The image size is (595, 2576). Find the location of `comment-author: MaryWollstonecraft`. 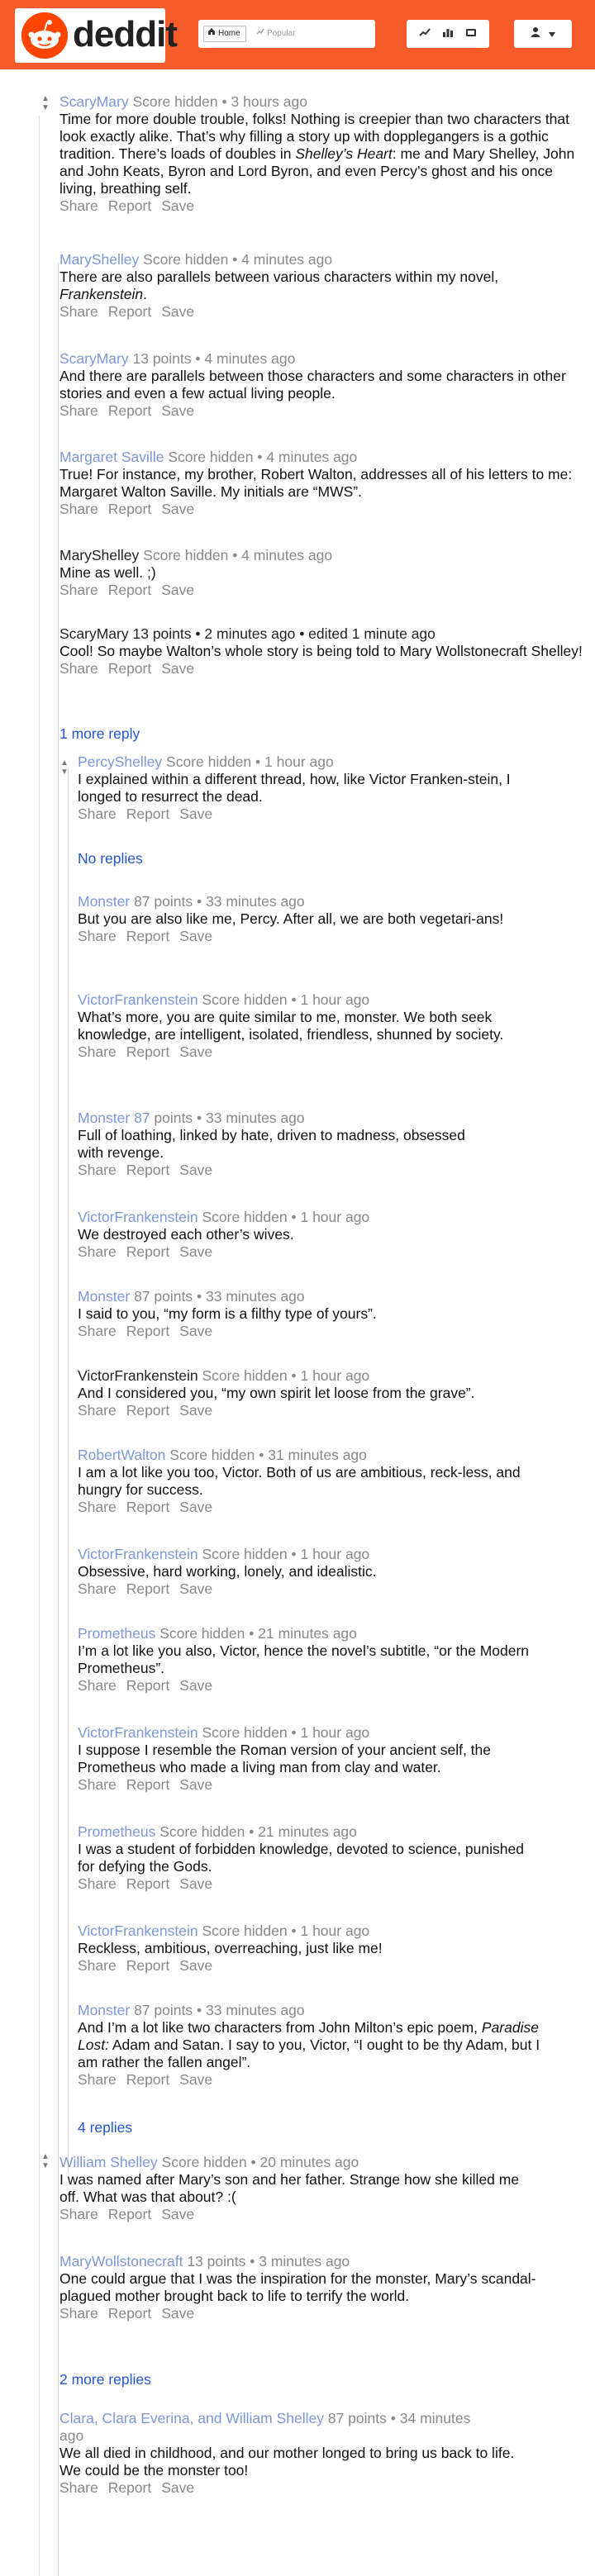

comment-author: MaryWollstonecraft is located at coordinates (121, 2261).